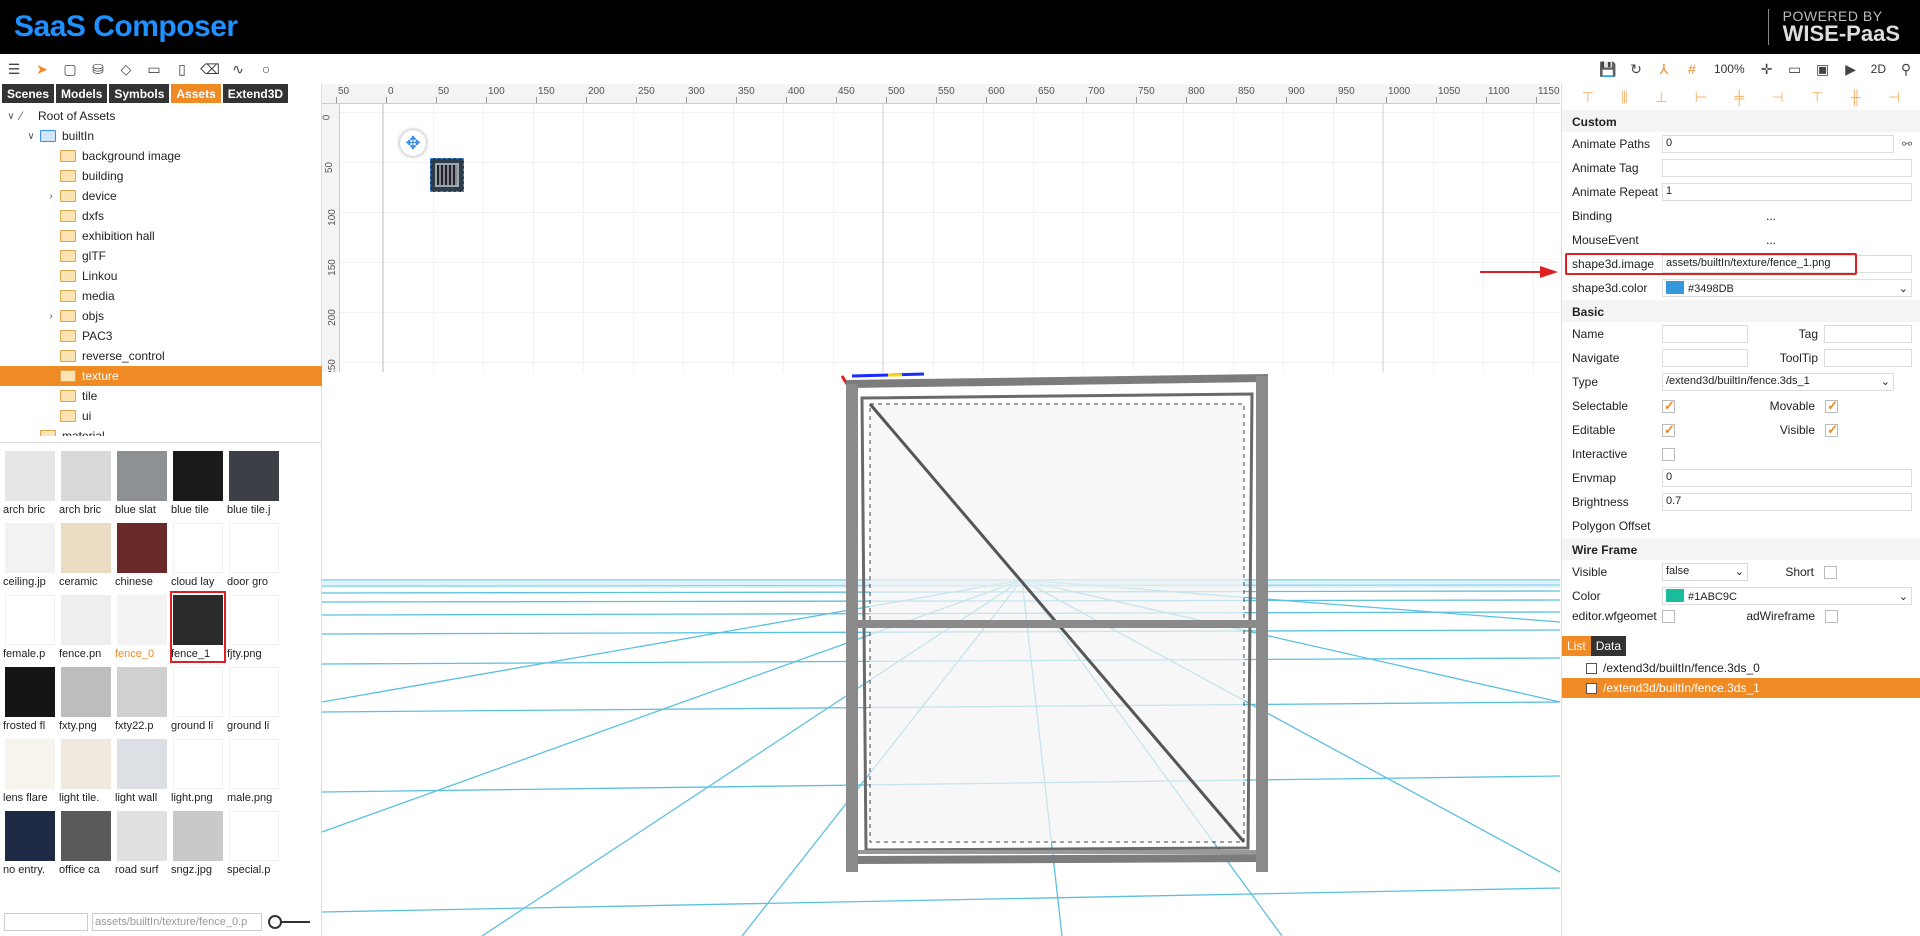  What do you see at coordinates (161, 396) in the screenshot?
I see `tree-folder: tile` at bounding box center [161, 396].